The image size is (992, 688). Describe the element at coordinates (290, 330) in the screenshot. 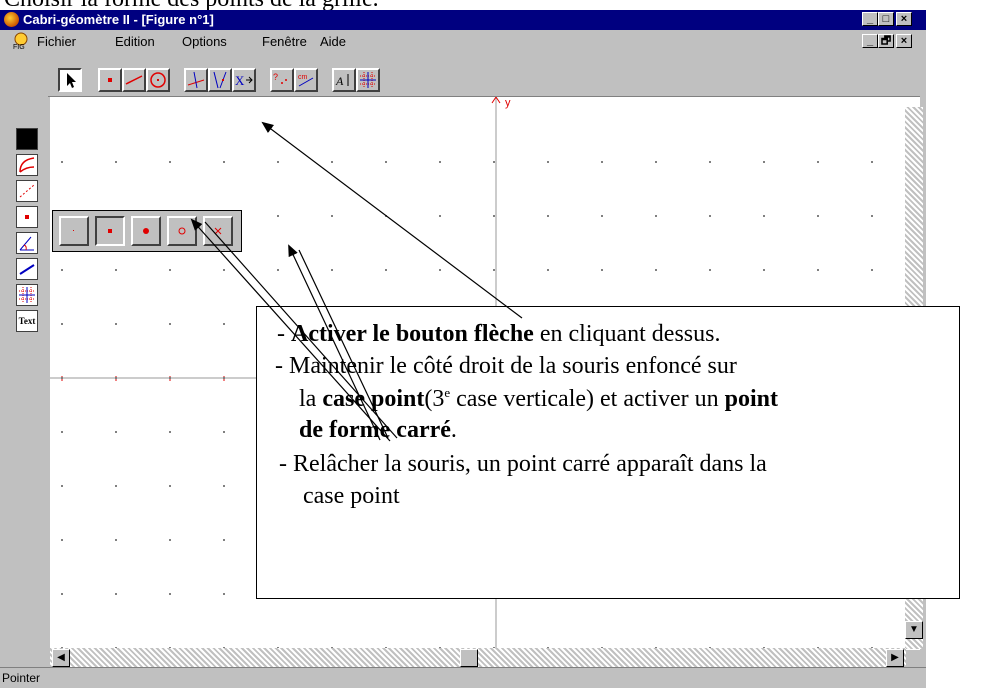

I see `arrow-to-square-point` at that location.